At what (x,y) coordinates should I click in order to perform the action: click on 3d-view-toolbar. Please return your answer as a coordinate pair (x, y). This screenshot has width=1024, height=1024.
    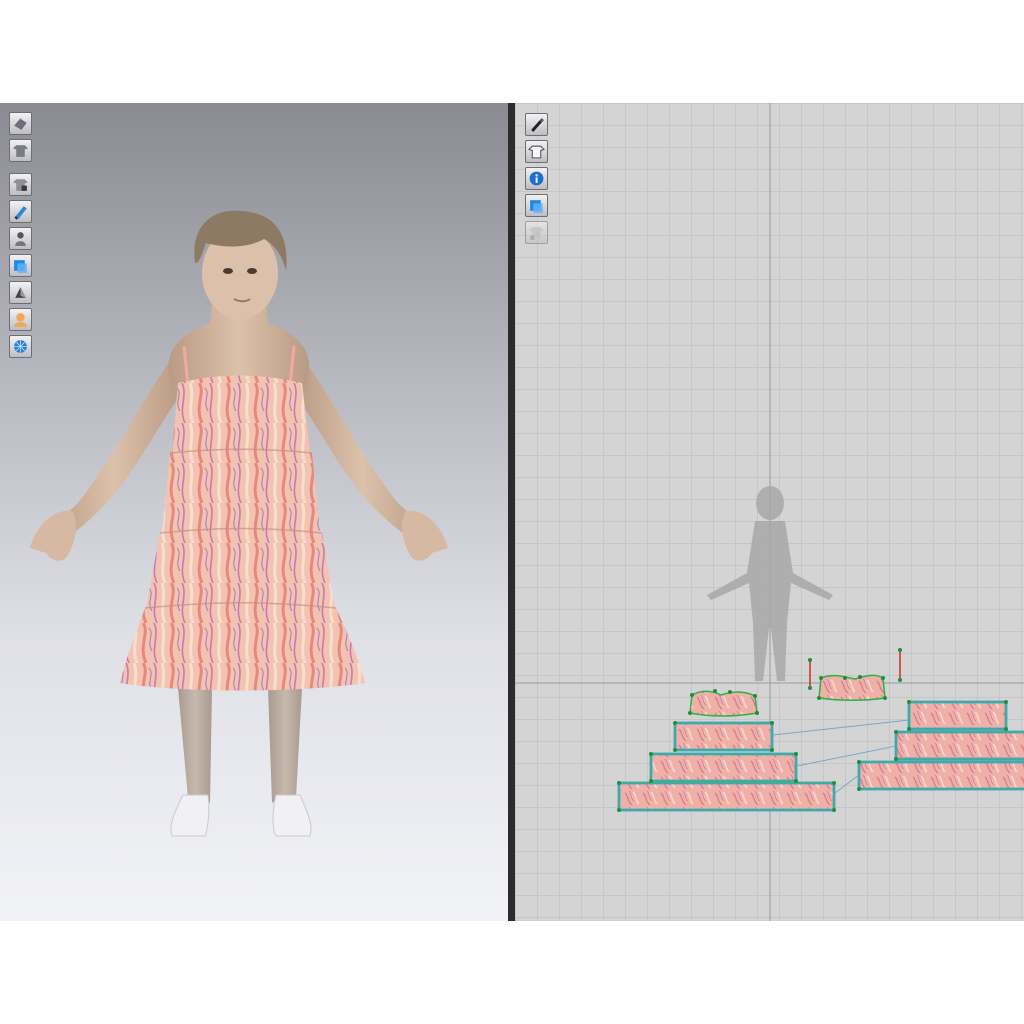
    Looking at the image, I should click on (20, 237).